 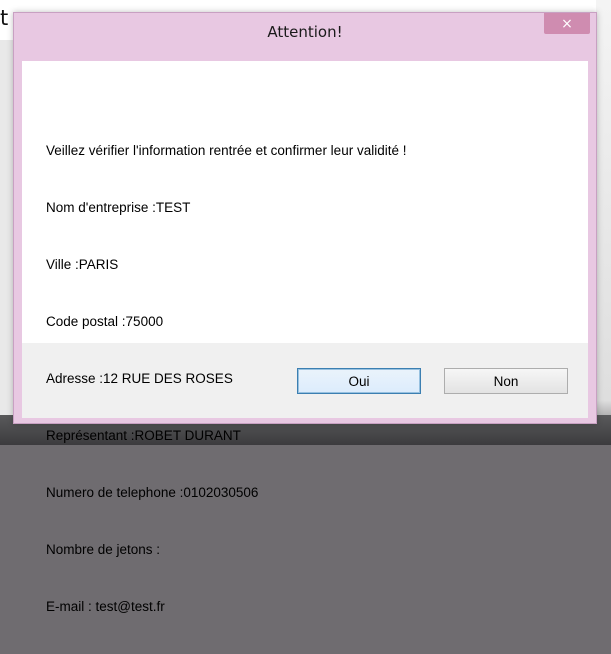 I want to click on non-button: Non, so click(x=506, y=381).